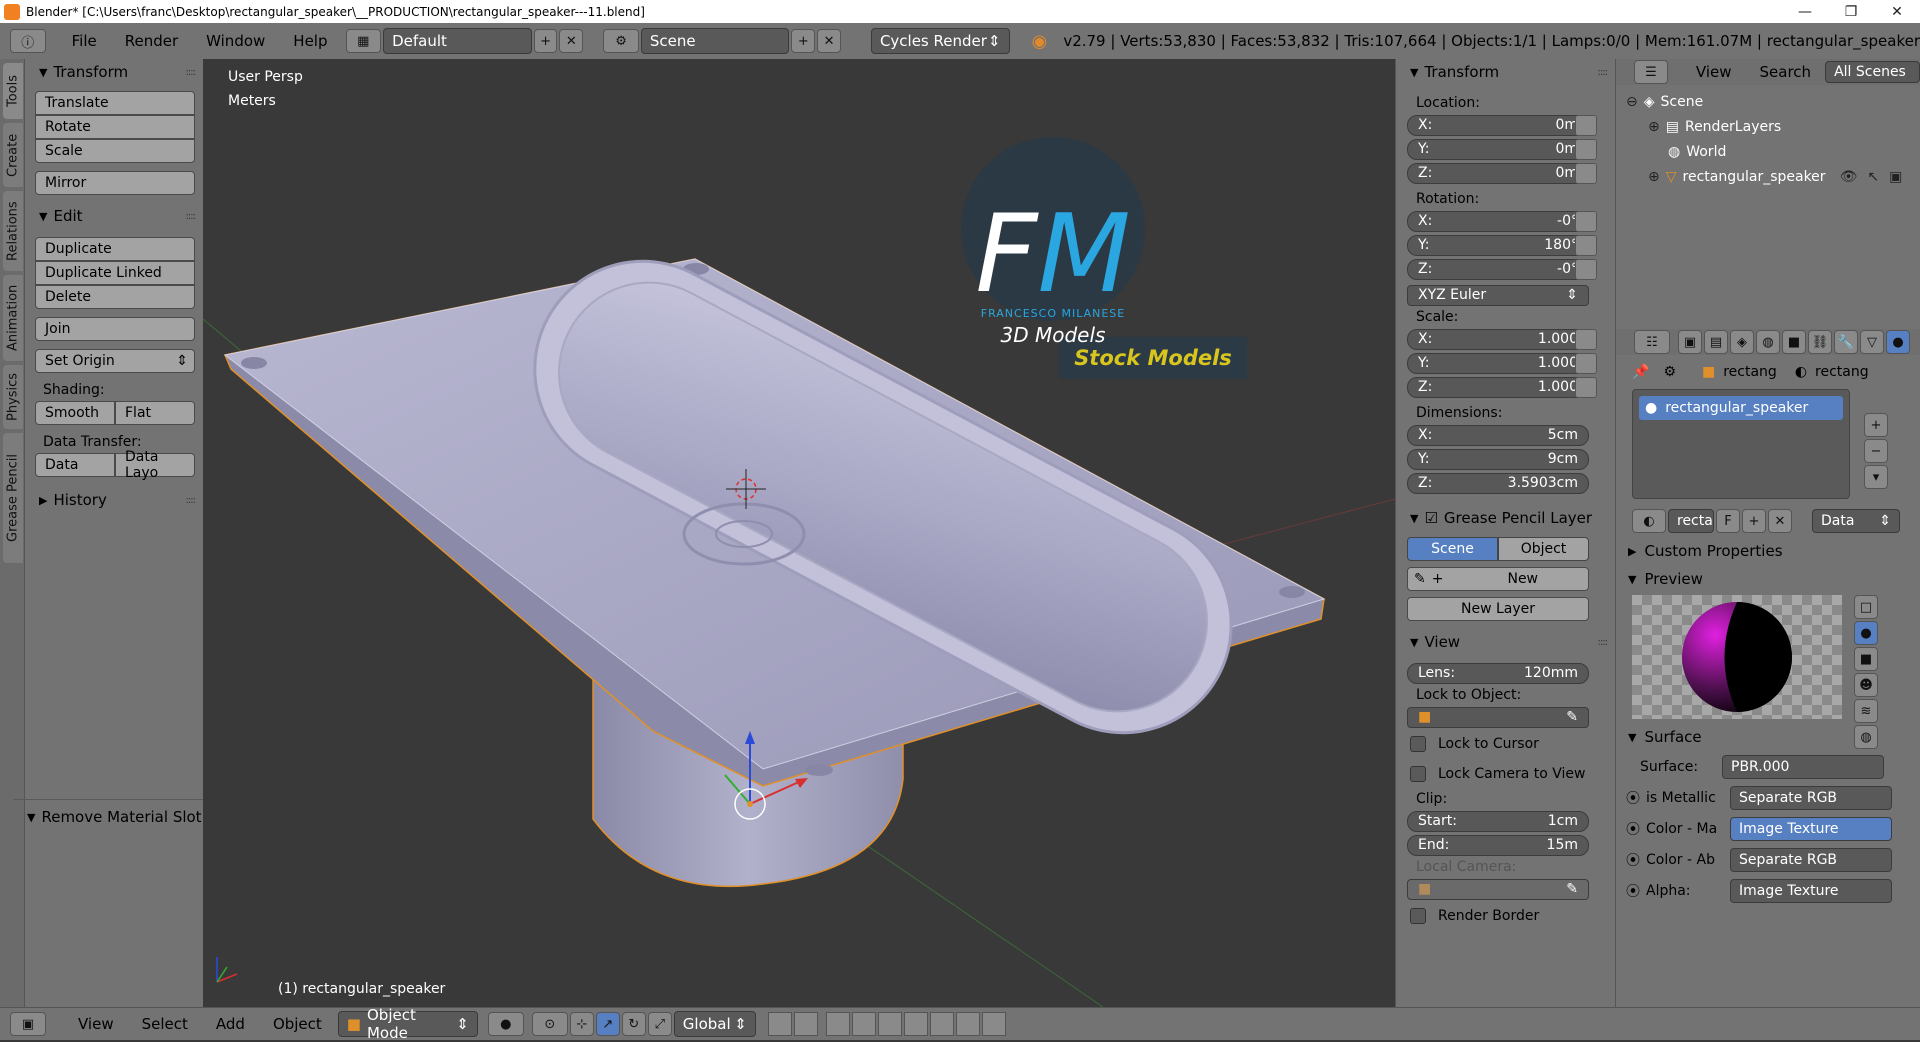 The height and width of the screenshot is (1042, 1920). What do you see at coordinates (889, 1024) in the screenshot?
I see `snap-magnet-icon` at bounding box center [889, 1024].